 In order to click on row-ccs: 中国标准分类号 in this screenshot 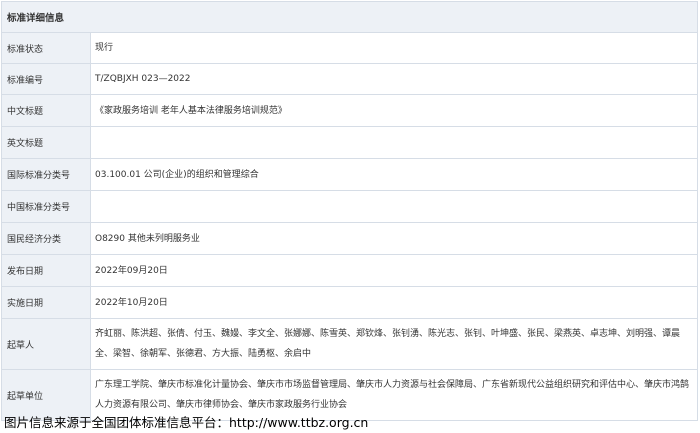, I will do `click(349, 207)`.